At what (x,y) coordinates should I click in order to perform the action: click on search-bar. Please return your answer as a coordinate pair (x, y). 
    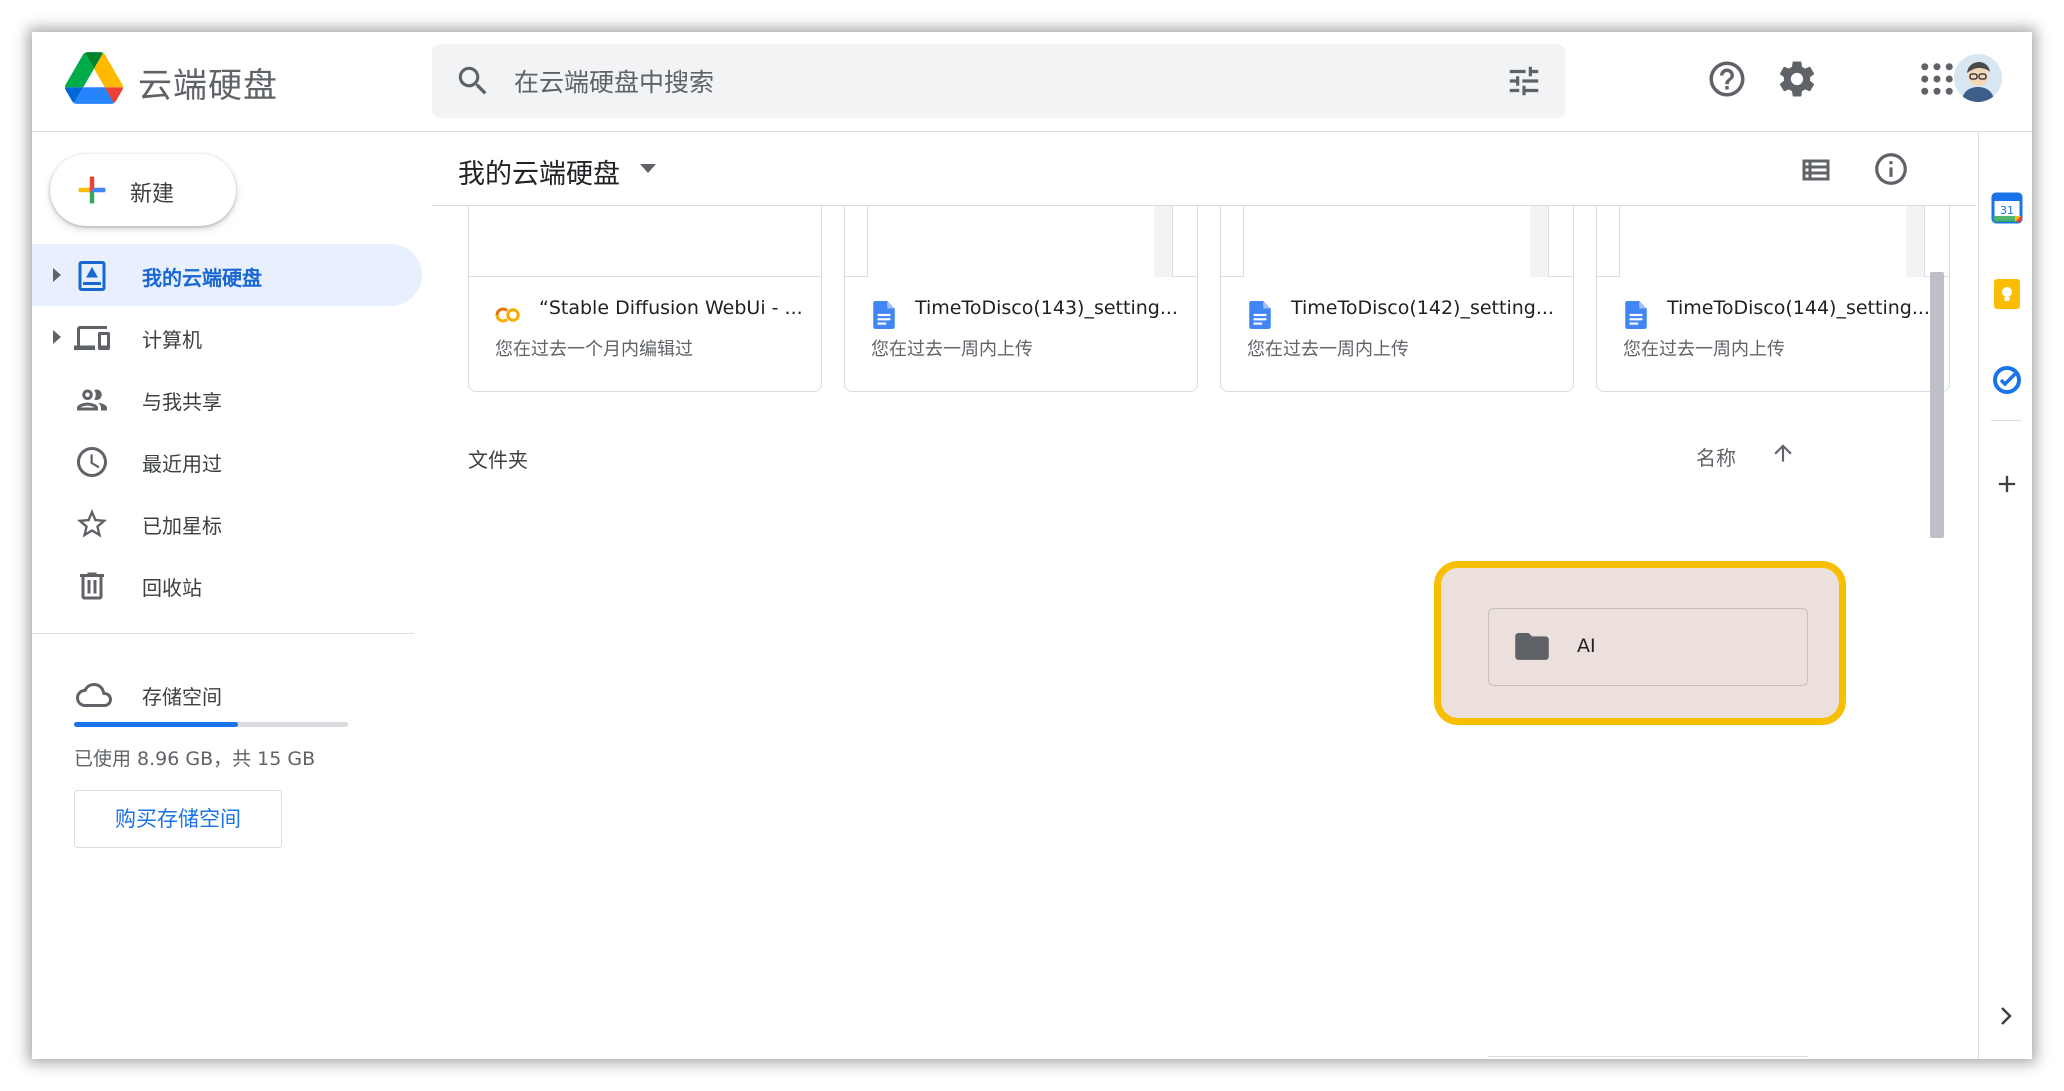
    Looking at the image, I should click on (998, 81).